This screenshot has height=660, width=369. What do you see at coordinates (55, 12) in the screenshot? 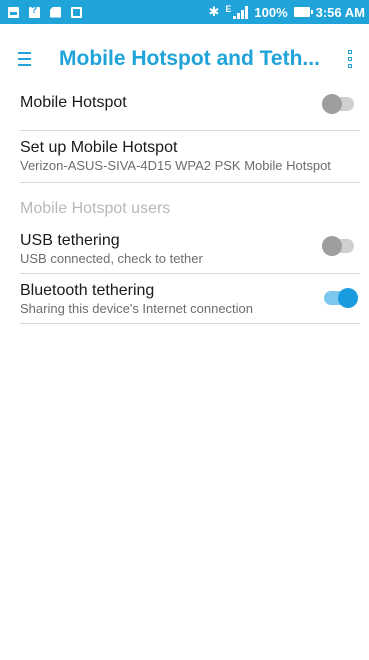
I see `sd-card-icon` at bounding box center [55, 12].